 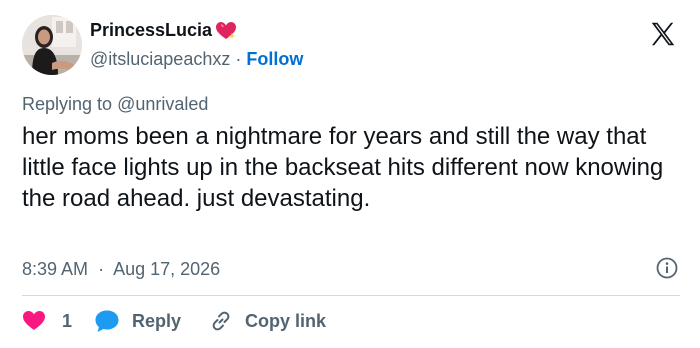 What do you see at coordinates (157, 320) in the screenshot?
I see `reply-label: Reply` at bounding box center [157, 320].